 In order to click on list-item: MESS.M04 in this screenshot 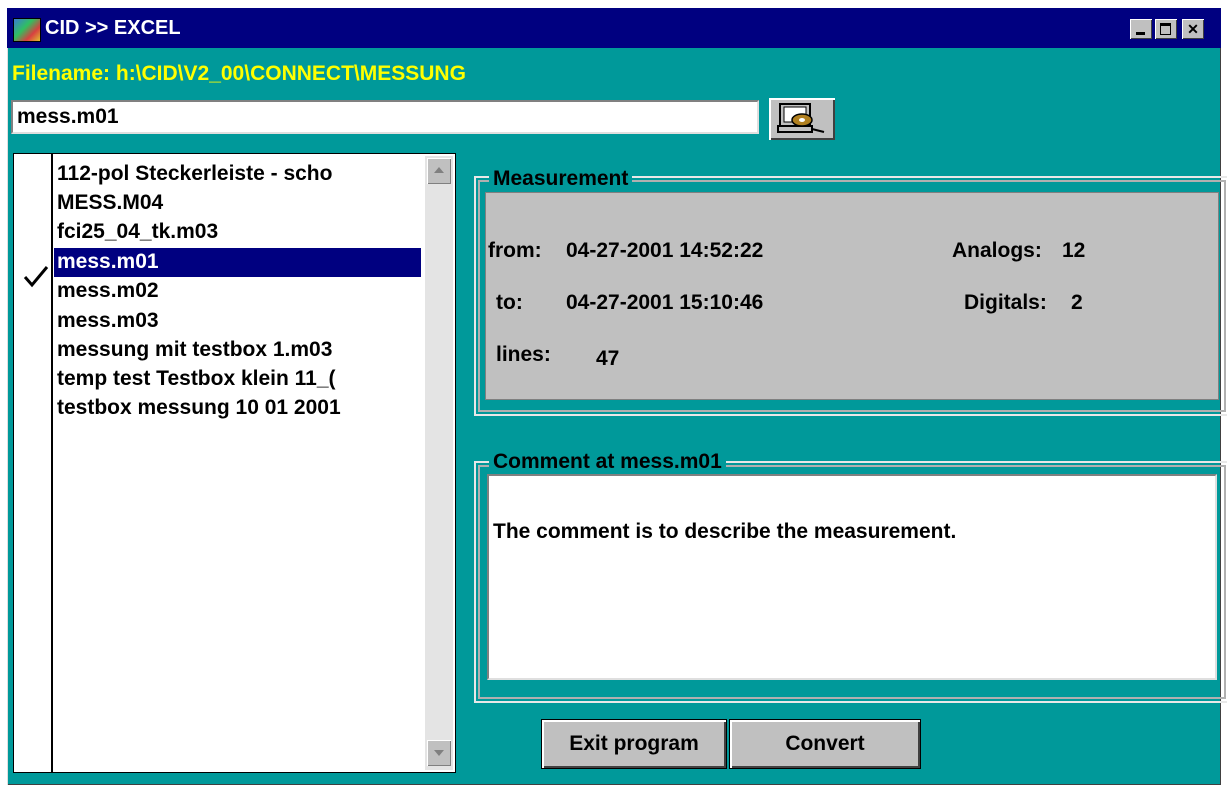, I will do `click(237, 203)`.